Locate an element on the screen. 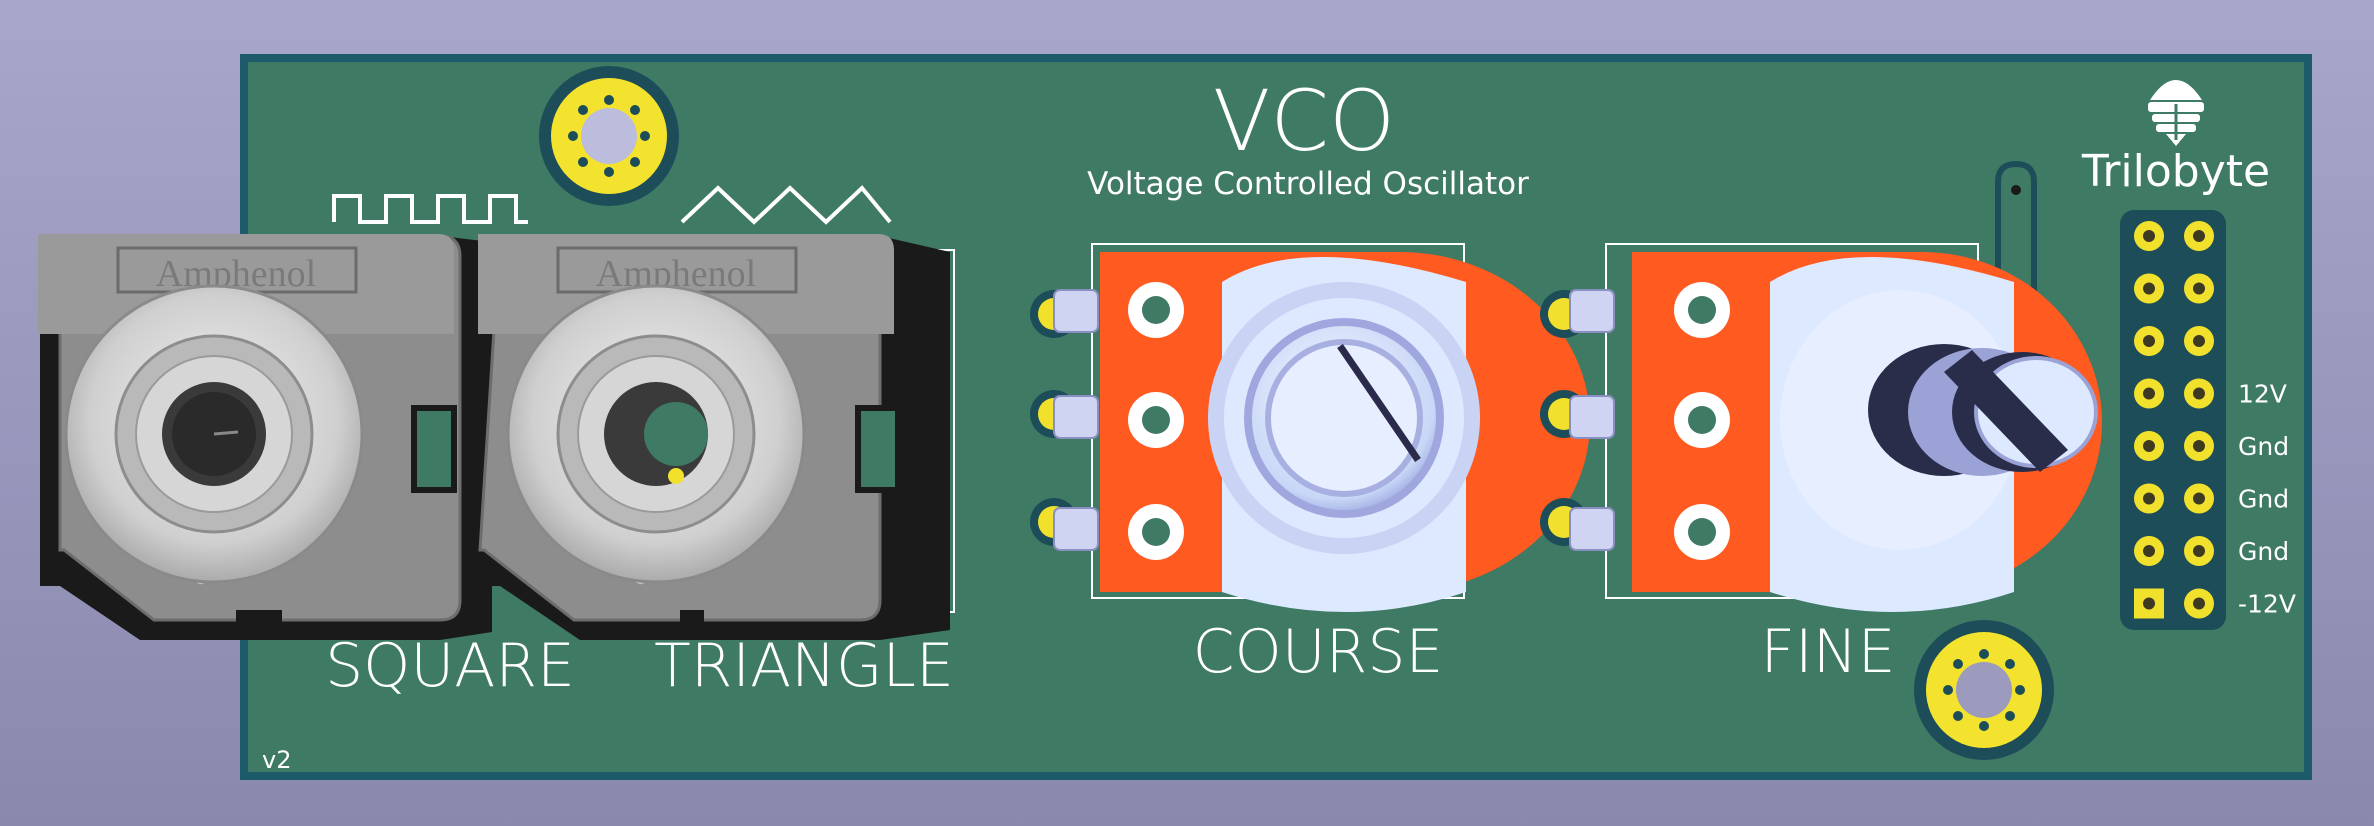  board-subtitle: Voltage Controlled Oscillator is located at coordinates (1308, 184).